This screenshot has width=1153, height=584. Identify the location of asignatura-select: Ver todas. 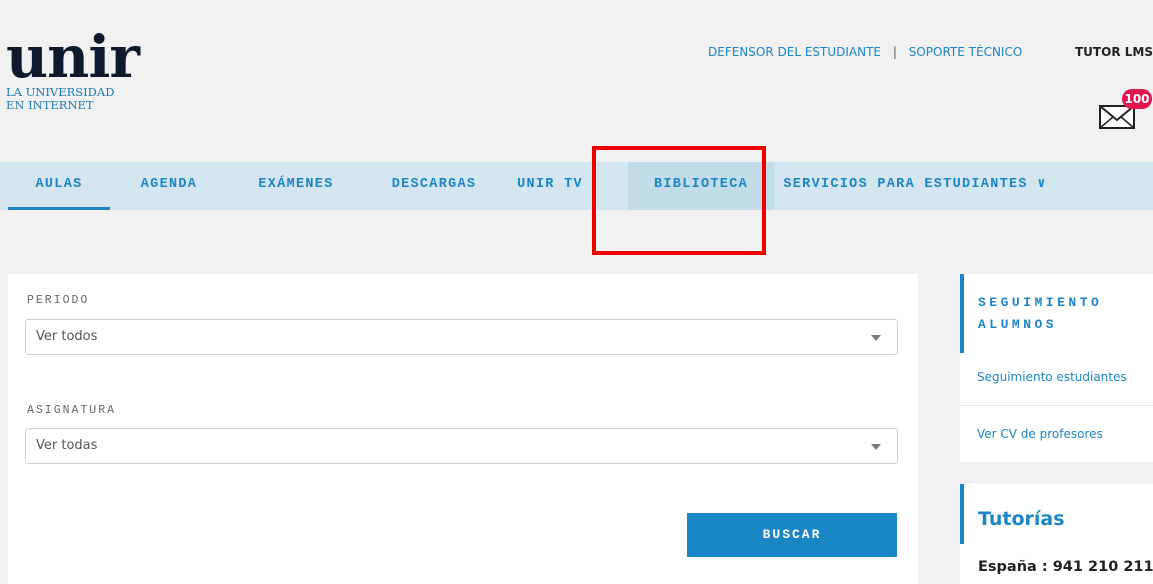
(461, 446).